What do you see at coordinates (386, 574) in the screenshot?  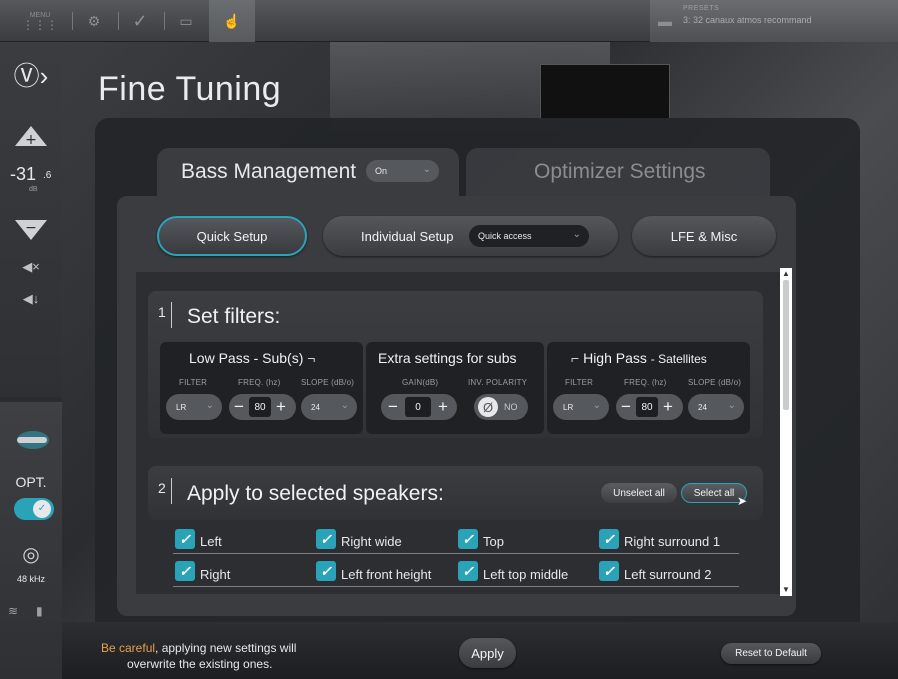 I see `speaker-label: Left front height` at bounding box center [386, 574].